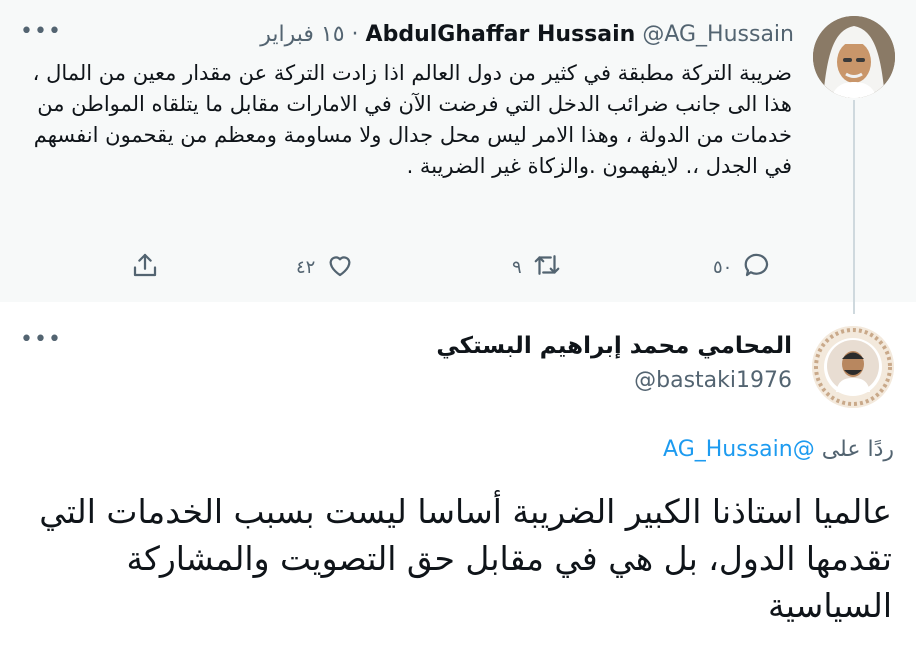 This screenshot has width=916, height=646. I want to click on like-button: ٤٢, so click(325, 267).